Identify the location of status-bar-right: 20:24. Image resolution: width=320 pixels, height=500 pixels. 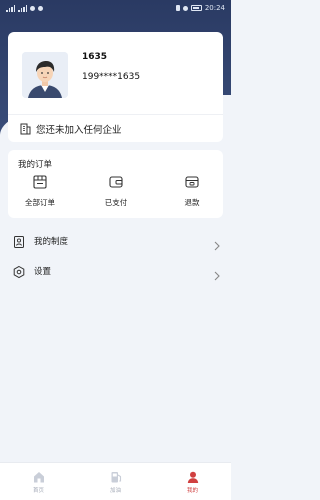
(200, 8).